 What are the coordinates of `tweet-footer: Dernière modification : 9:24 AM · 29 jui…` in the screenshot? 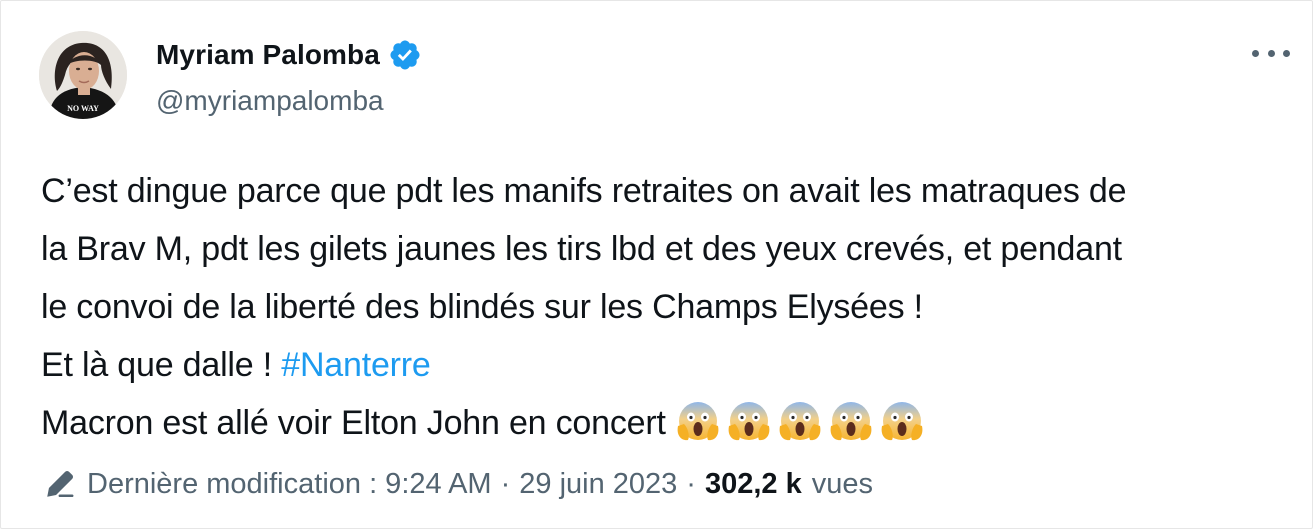 It's located at (458, 484).